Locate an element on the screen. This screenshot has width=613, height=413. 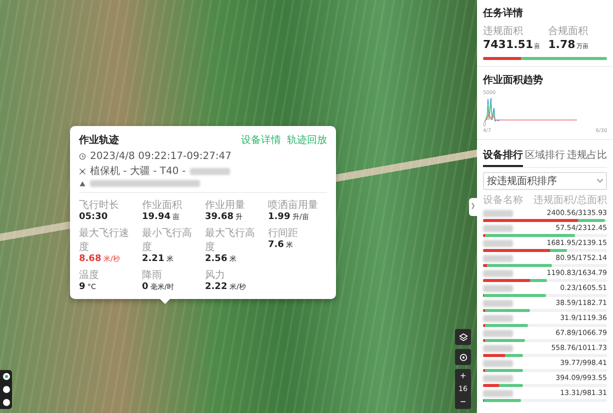
stat-label: 作业面积 is located at coordinates (162, 205).